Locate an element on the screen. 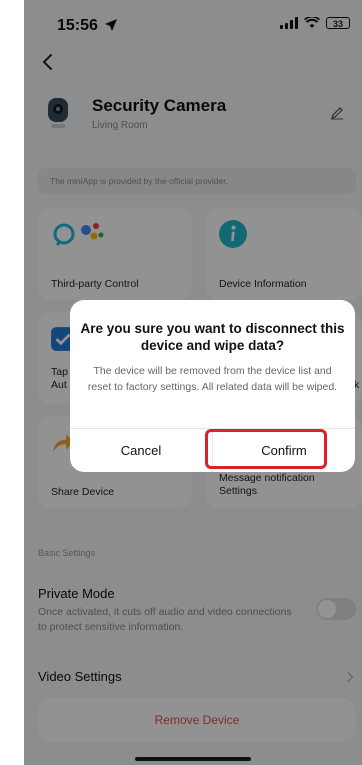 The image size is (362, 765). confirm-highlight-box is located at coordinates (266, 449).